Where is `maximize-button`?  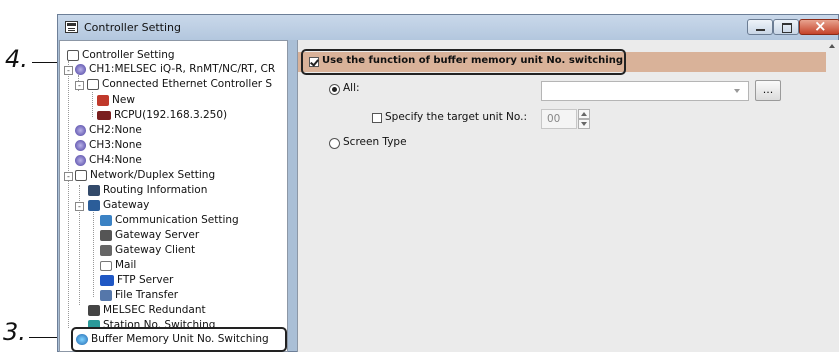
maximize-button is located at coordinates (786, 27).